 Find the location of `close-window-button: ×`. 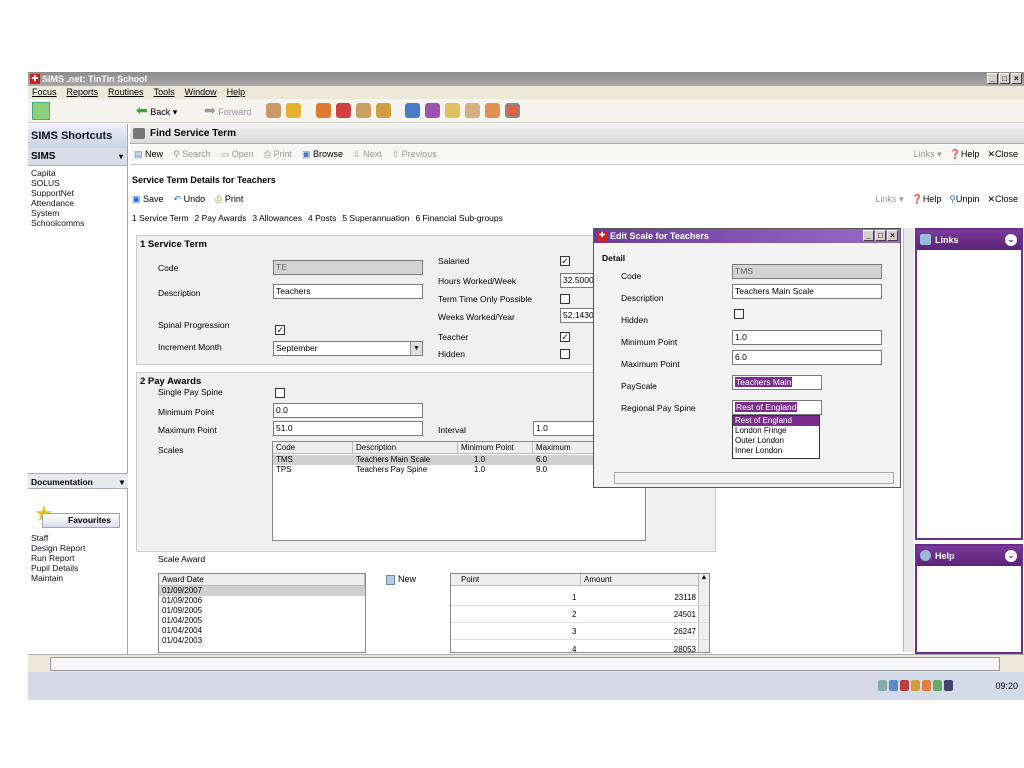

close-window-button: × is located at coordinates (1016, 78).